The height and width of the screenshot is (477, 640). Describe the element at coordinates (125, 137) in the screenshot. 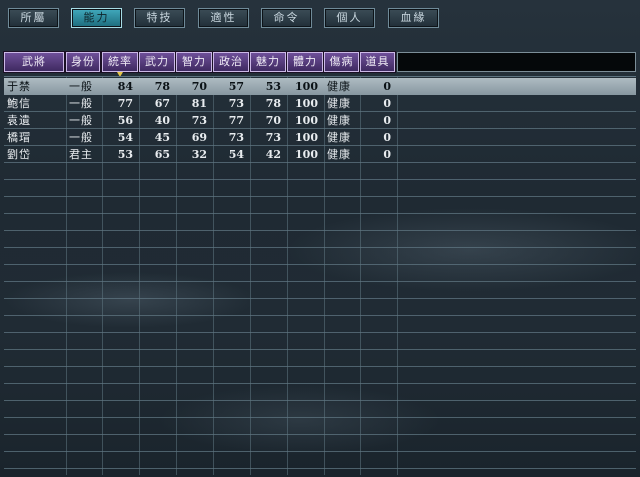

I see `cell-leadership: 54` at that location.